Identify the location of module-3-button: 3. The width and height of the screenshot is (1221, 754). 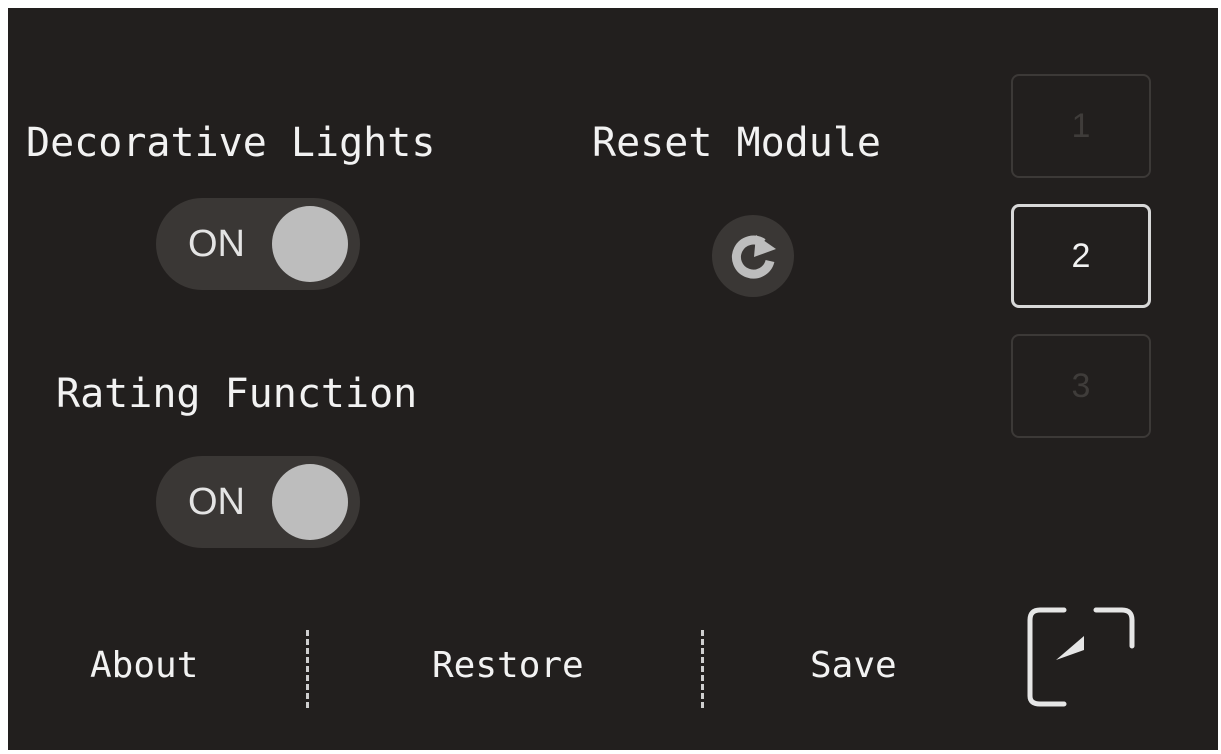
(1081, 386).